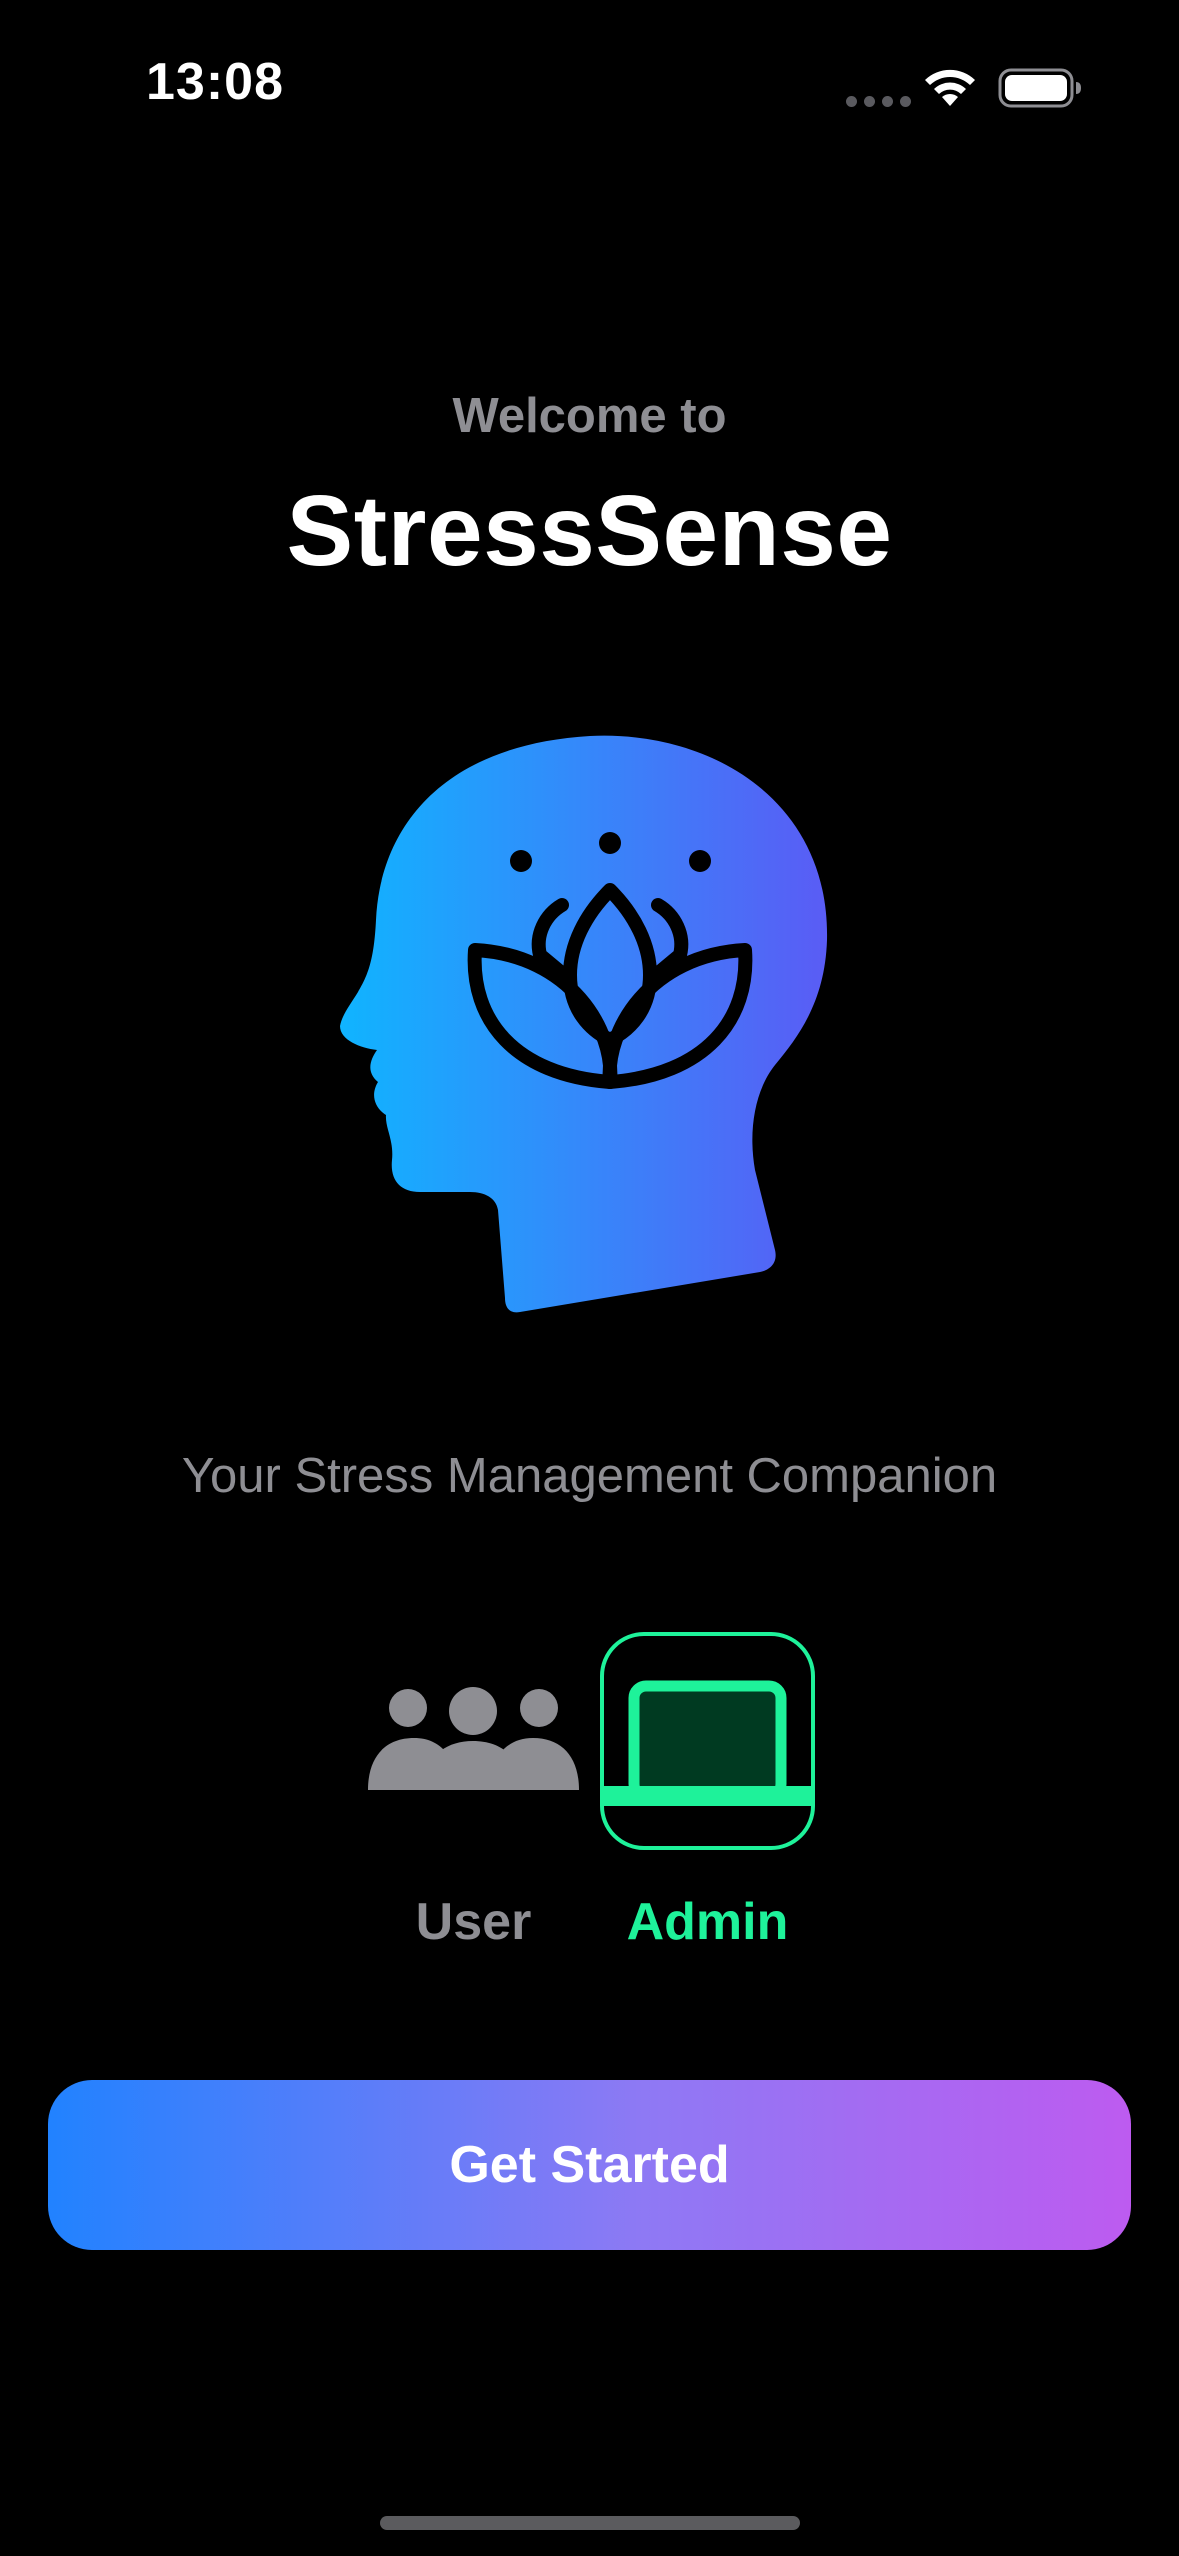 This screenshot has height=2556, width=1179. Describe the element at coordinates (950, 87) in the screenshot. I see `wifi-icon` at that location.